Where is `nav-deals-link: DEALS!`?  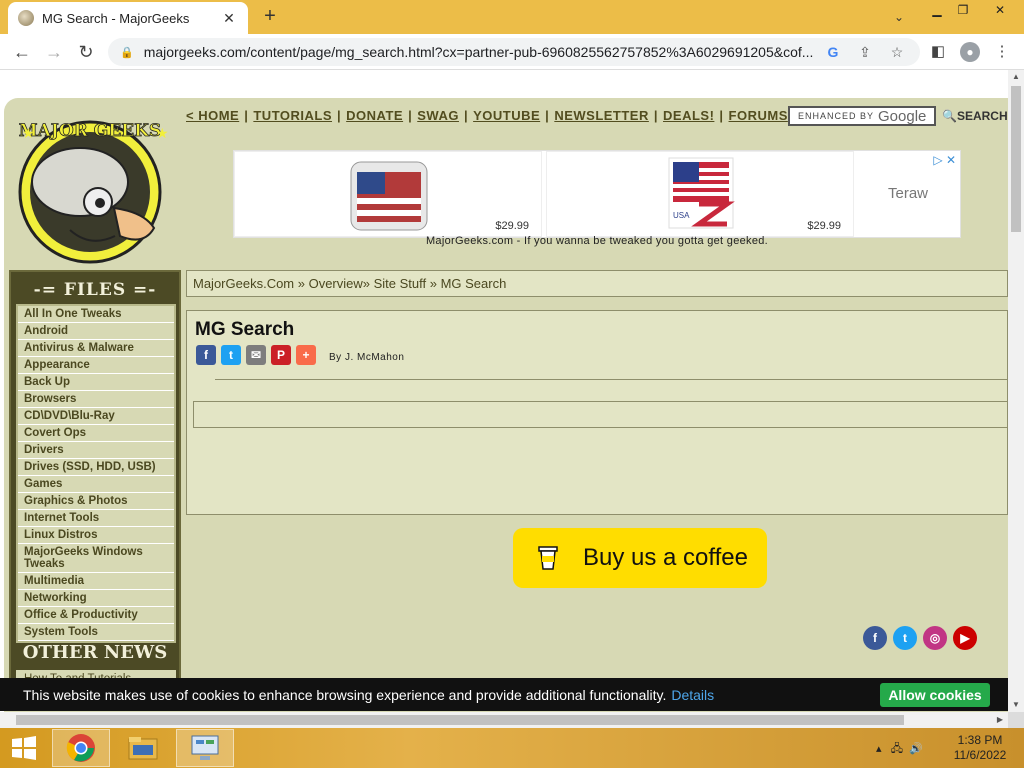 nav-deals-link: DEALS! is located at coordinates (688, 115).